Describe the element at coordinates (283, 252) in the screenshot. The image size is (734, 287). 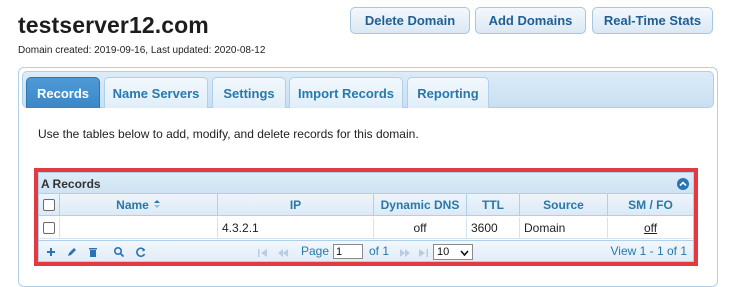
I see `prev-page-icon` at that location.